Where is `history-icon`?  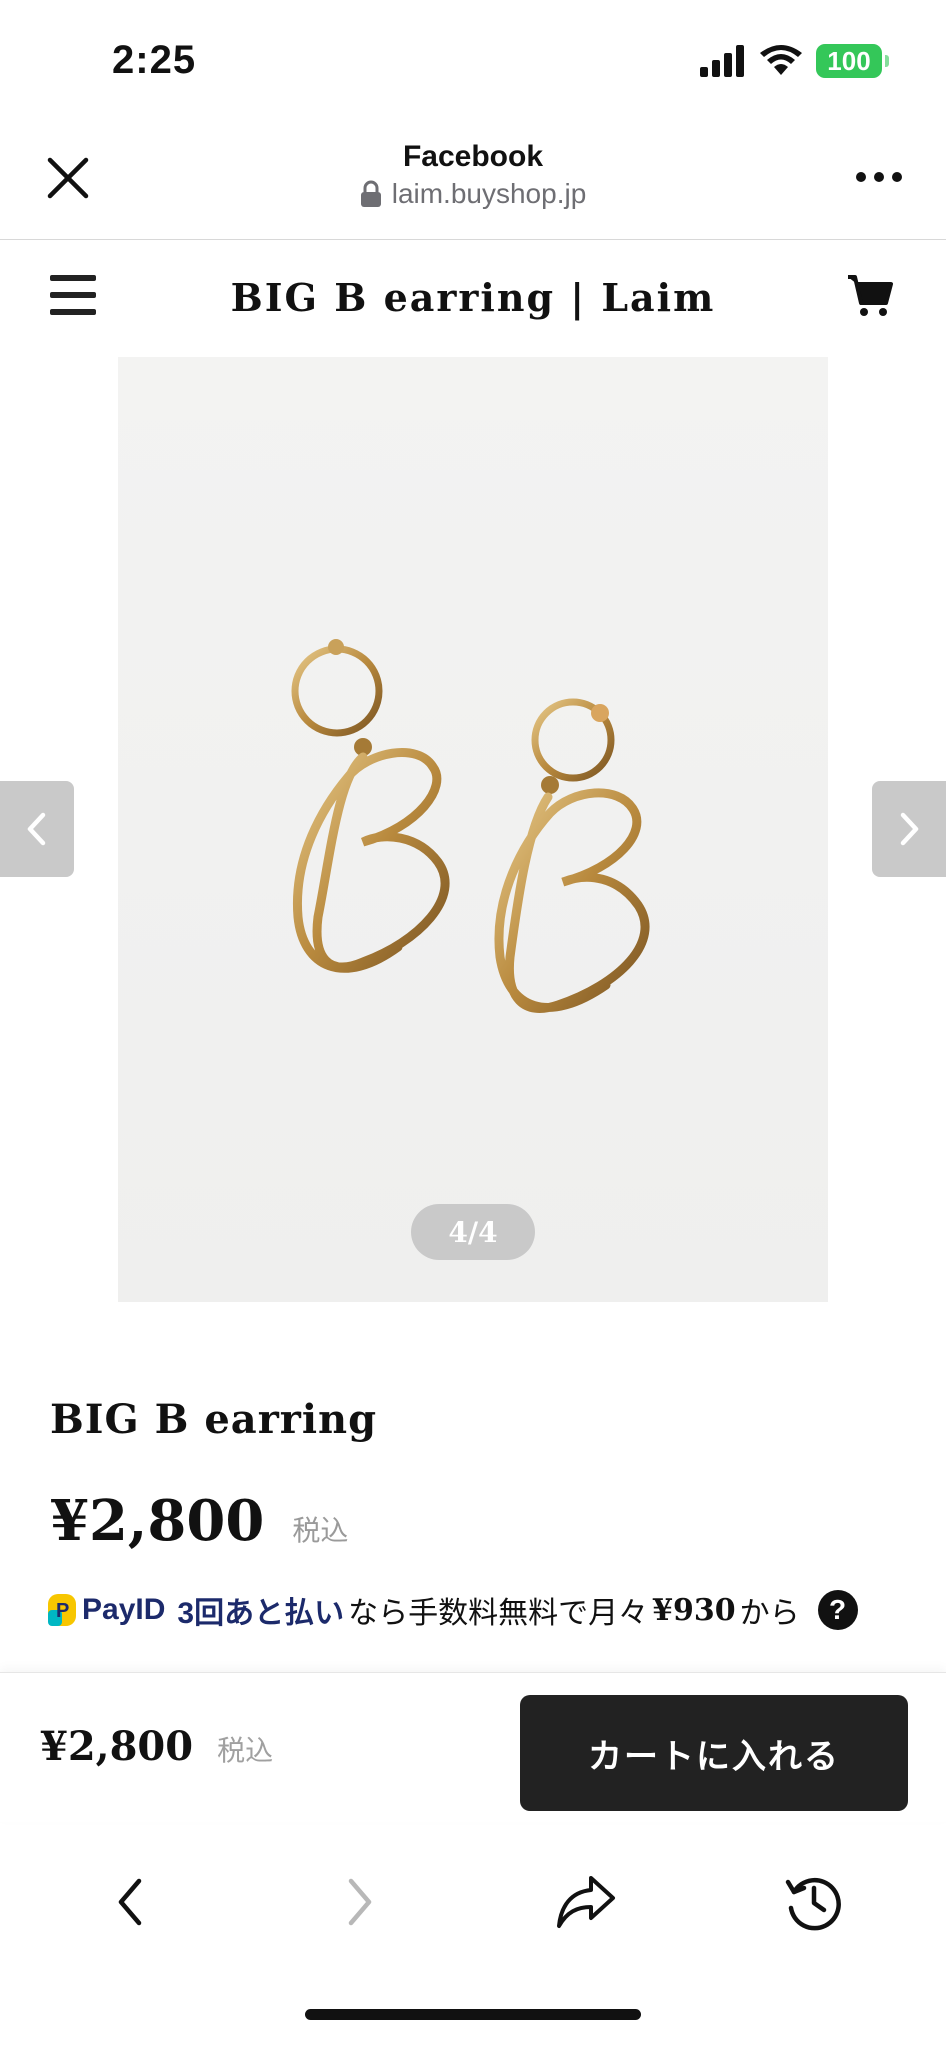 history-icon is located at coordinates (813, 1904).